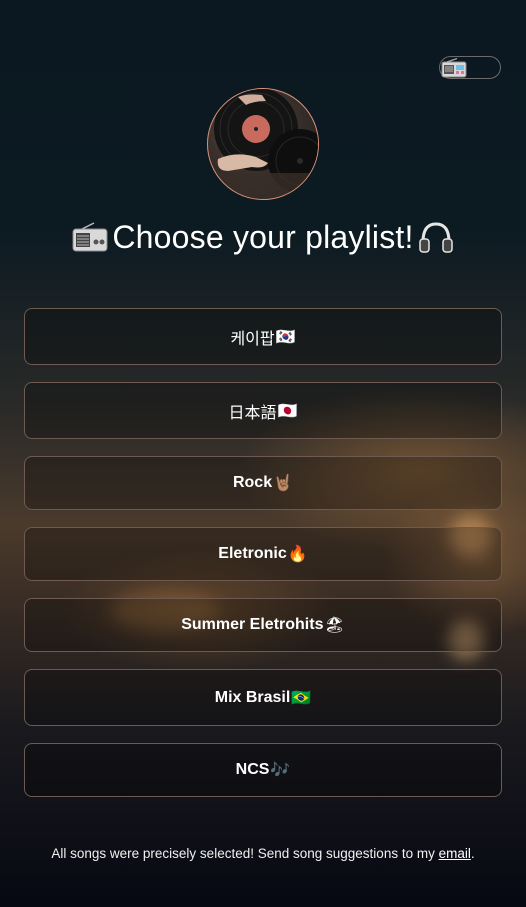  I want to click on vinyl-record-image, so click(263, 144).